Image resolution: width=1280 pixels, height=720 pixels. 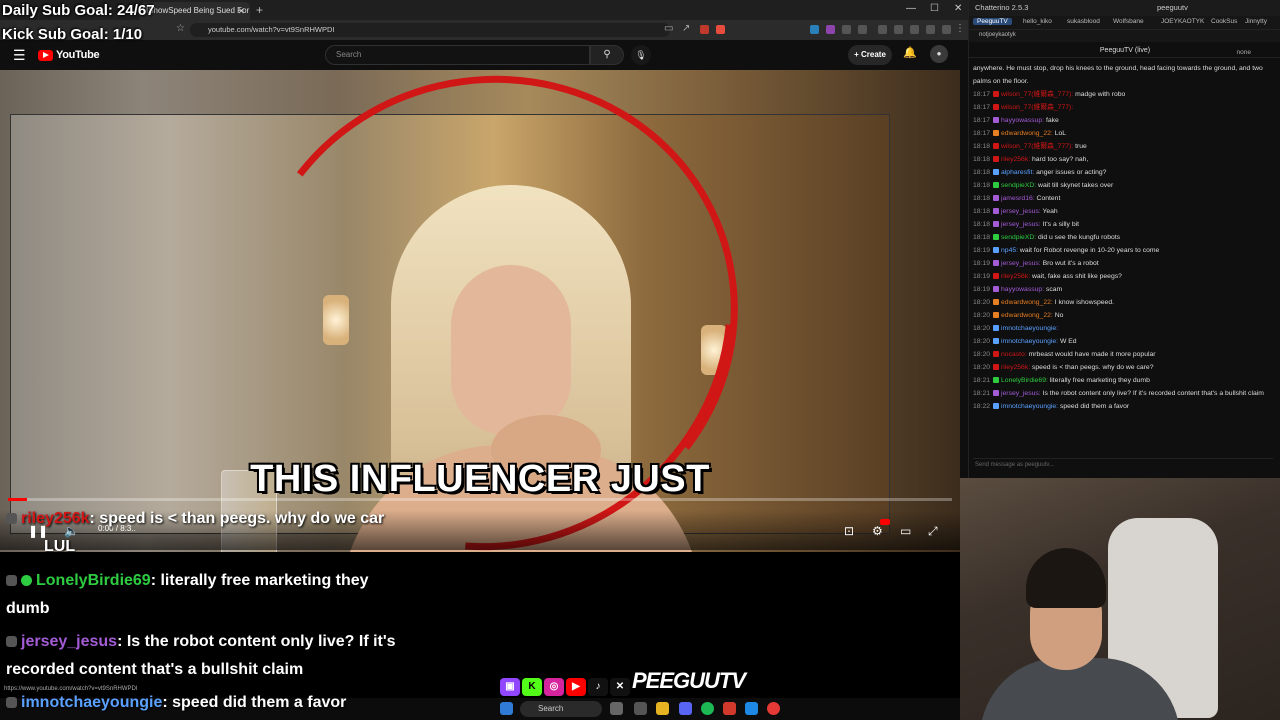 What do you see at coordinates (707, 708) in the screenshot?
I see `spotify-icon` at bounding box center [707, 708].